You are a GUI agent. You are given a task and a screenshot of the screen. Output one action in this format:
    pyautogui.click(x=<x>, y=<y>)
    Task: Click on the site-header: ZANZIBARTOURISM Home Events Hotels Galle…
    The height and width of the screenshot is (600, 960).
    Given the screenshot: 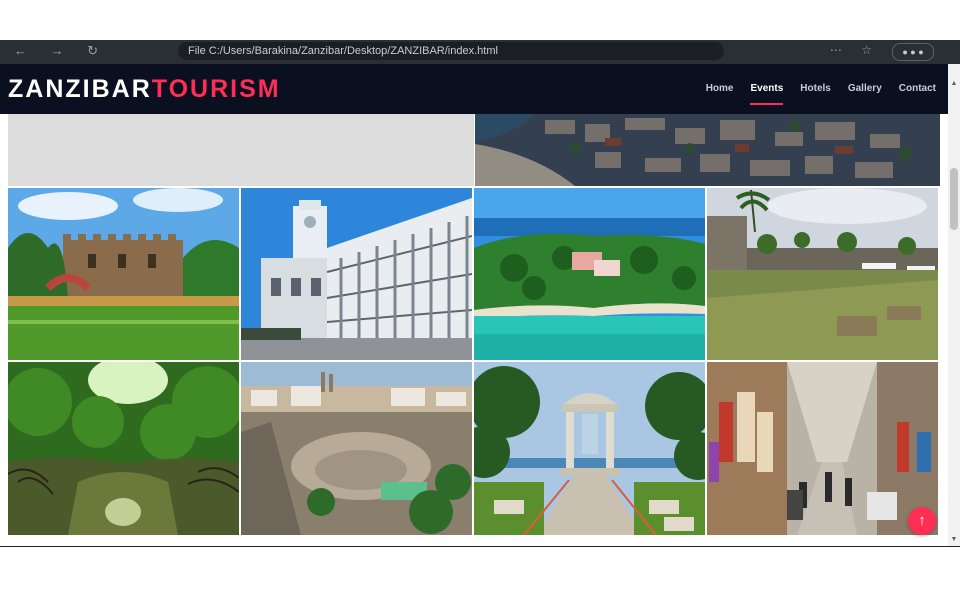 What is the action you would take?
    pyautogui.click(x=474, y=89)
    